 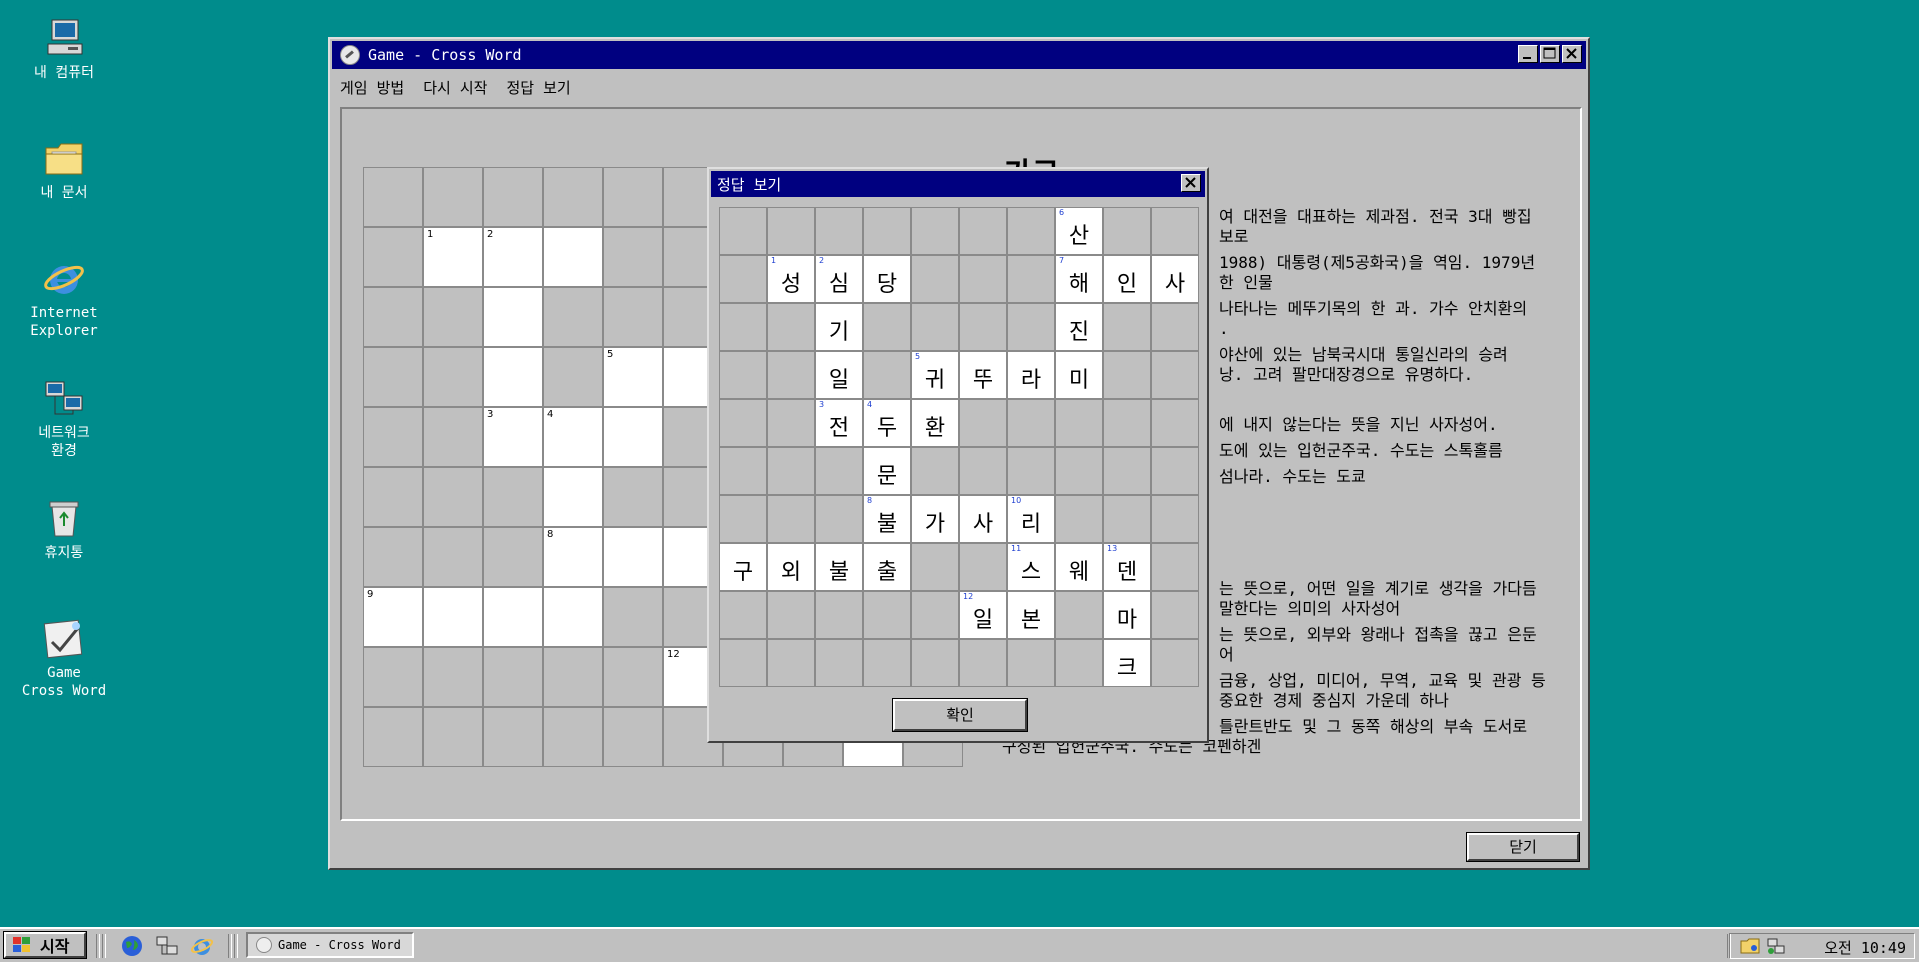 I want to click on desktop-icon-game-crossword: Game Cross Word, so click(x=64, y=658).